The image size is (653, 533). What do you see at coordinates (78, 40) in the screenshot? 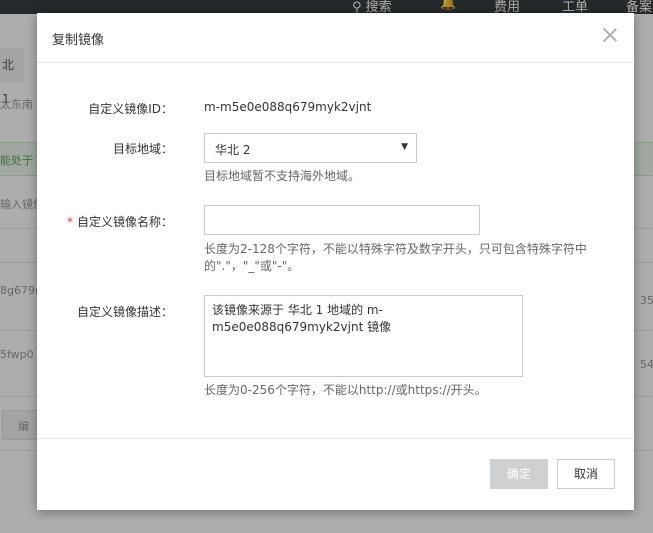
I see `dialog-title: 复制镜像` at bounding box center [78, 40].